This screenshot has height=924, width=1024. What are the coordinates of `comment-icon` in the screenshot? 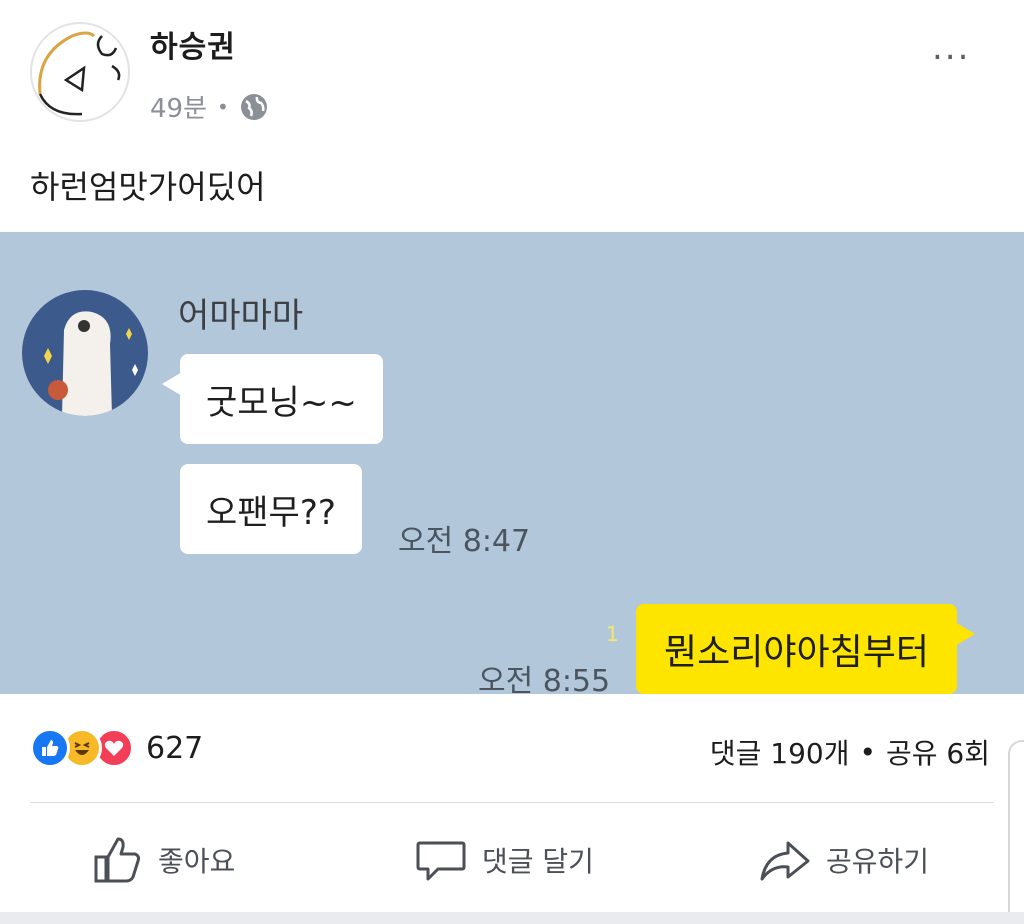 It's located at (441, 861).